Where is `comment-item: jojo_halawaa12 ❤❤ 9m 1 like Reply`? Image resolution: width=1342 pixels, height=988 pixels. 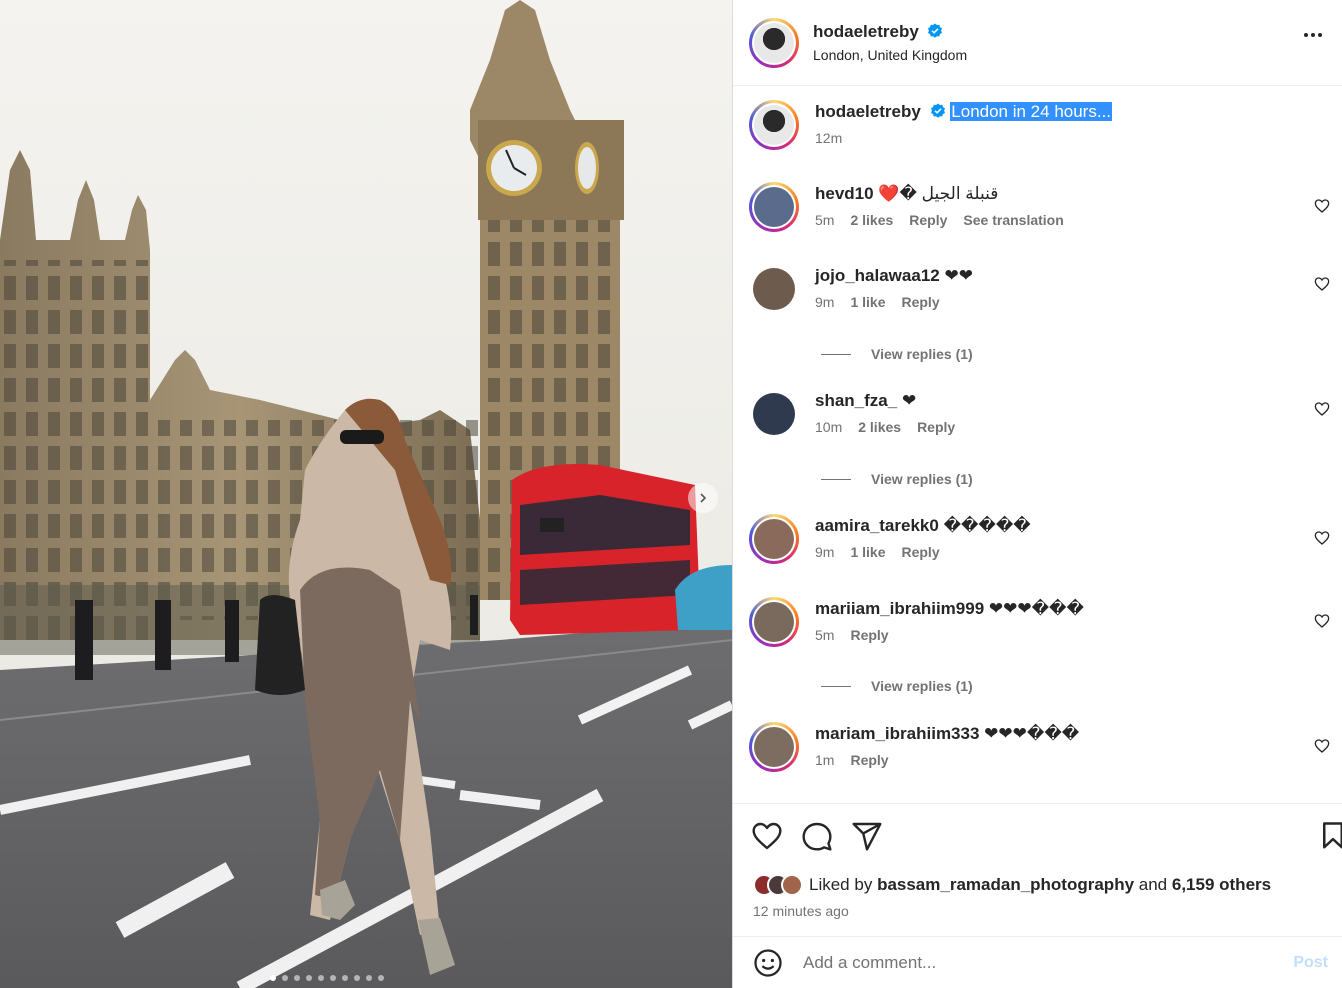 comment-item: jojo_halawaa12 ❤❤ 9m 1 like Reply is located at coordinates (1045, 287).